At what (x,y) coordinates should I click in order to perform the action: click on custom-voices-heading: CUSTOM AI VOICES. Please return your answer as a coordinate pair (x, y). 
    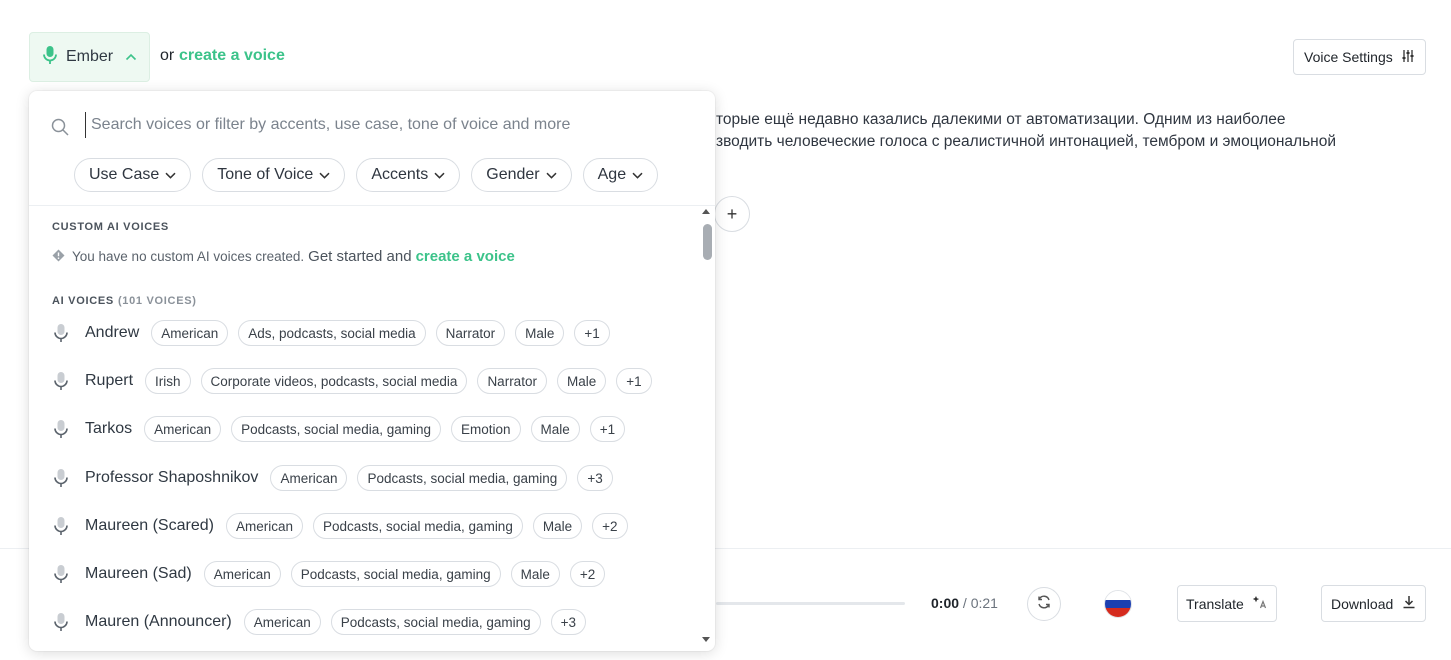
    Looking at the image, I should click on (110, 227).